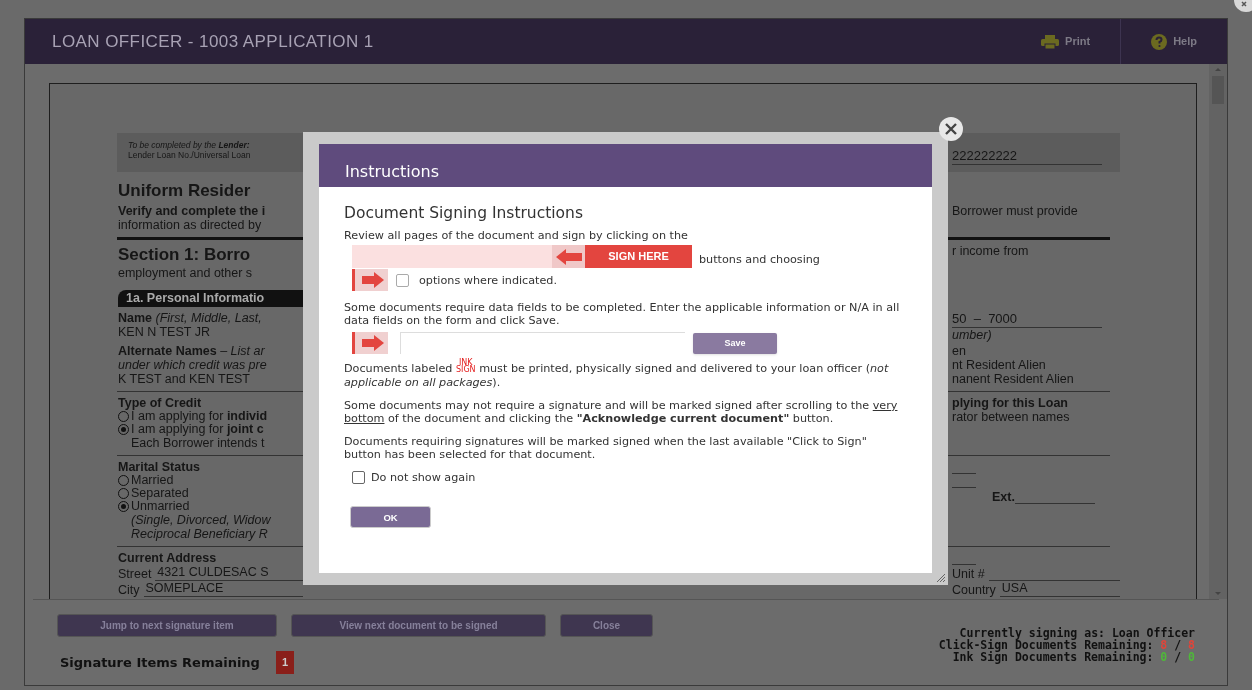  What do you see at coordinates (160, 493) in the screenshot?
I see `option-label: Separated` at bounding box center [160, 493].